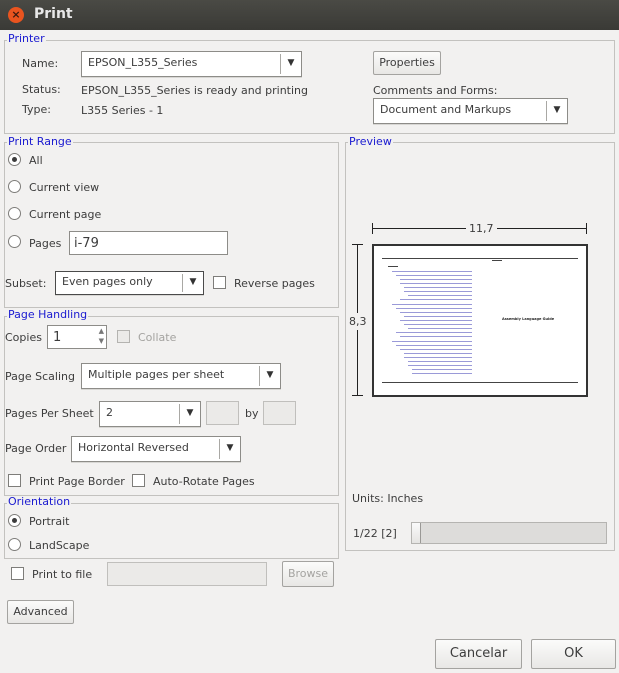 The image size is (619, 673). What do you see at coordinates (17, 573) in the screenshot?
I see `print-to-file-checkbox` at bounding box center [17, 573].